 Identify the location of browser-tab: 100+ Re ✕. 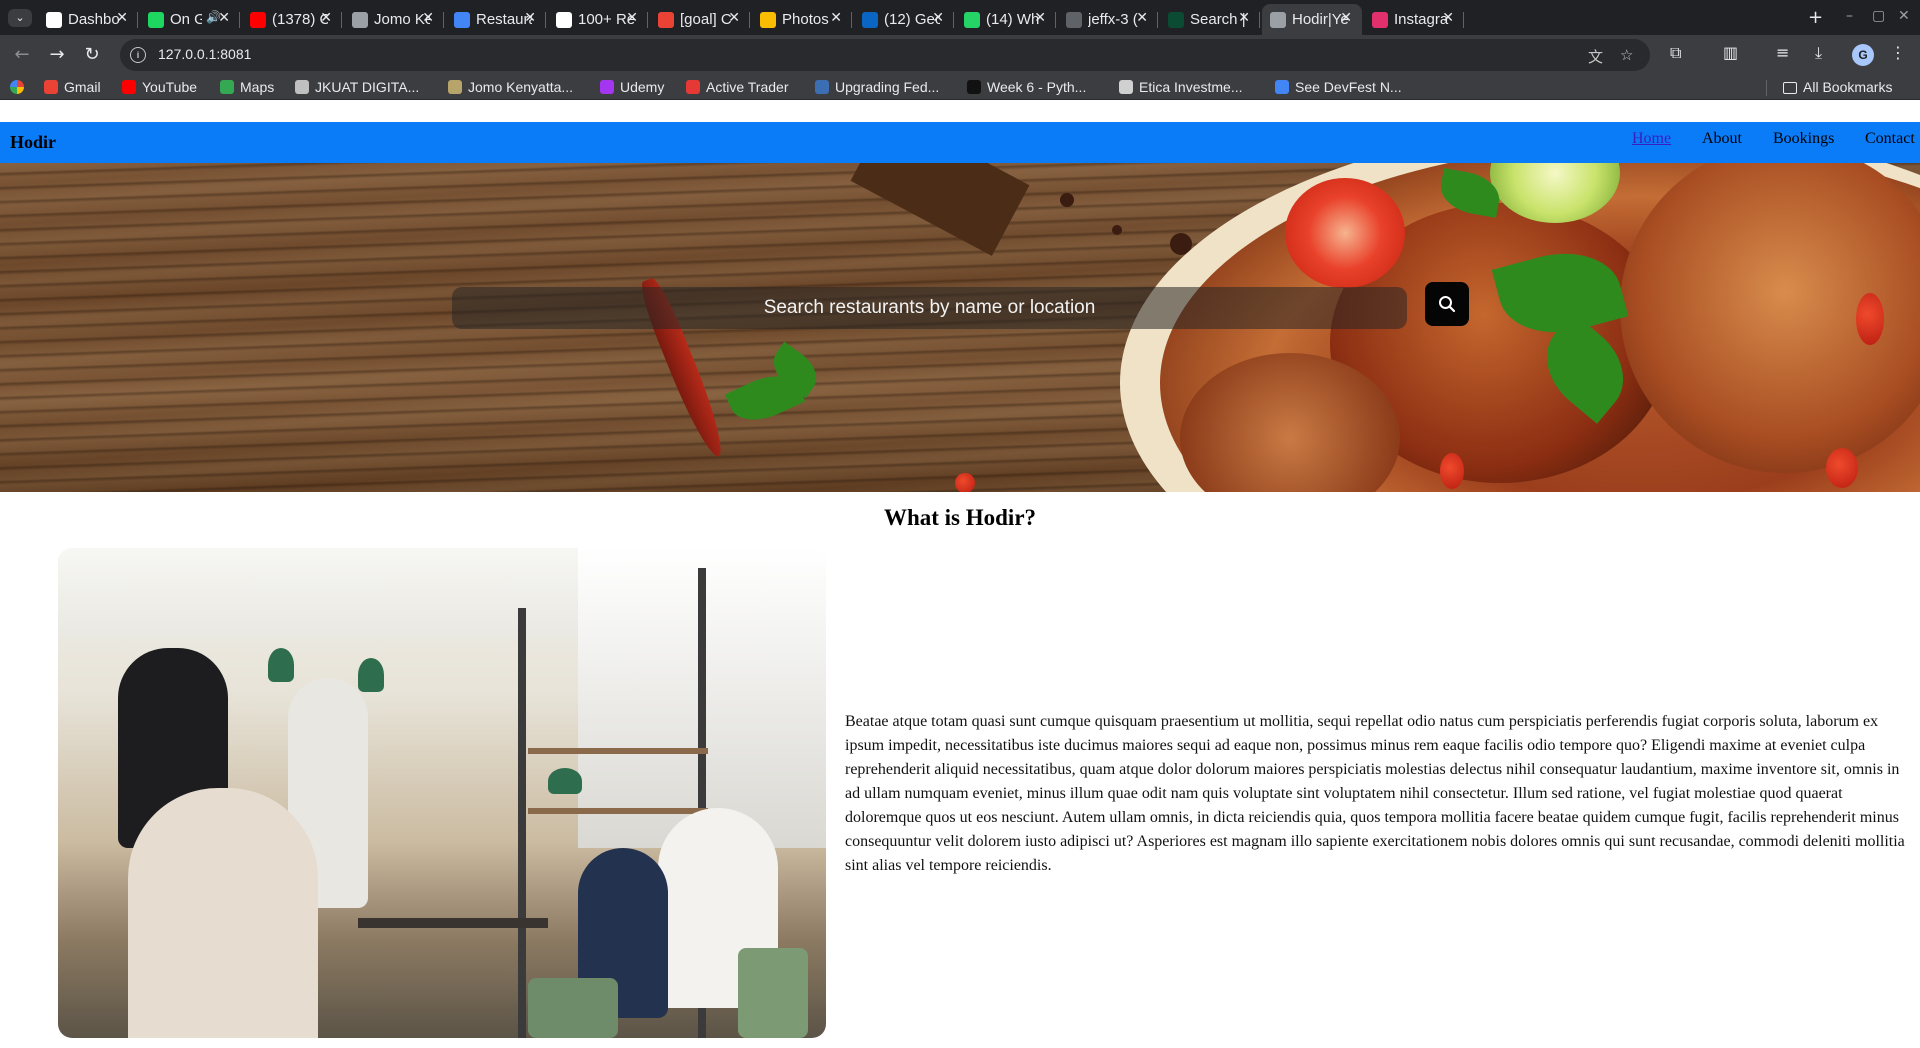
(598, 19).